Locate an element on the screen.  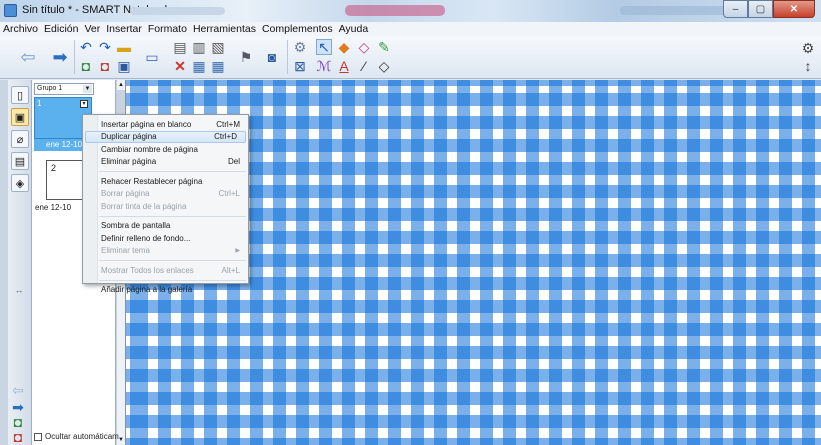
menu-item-label: Añadir página a la galería is located at coordinates (147, 290).